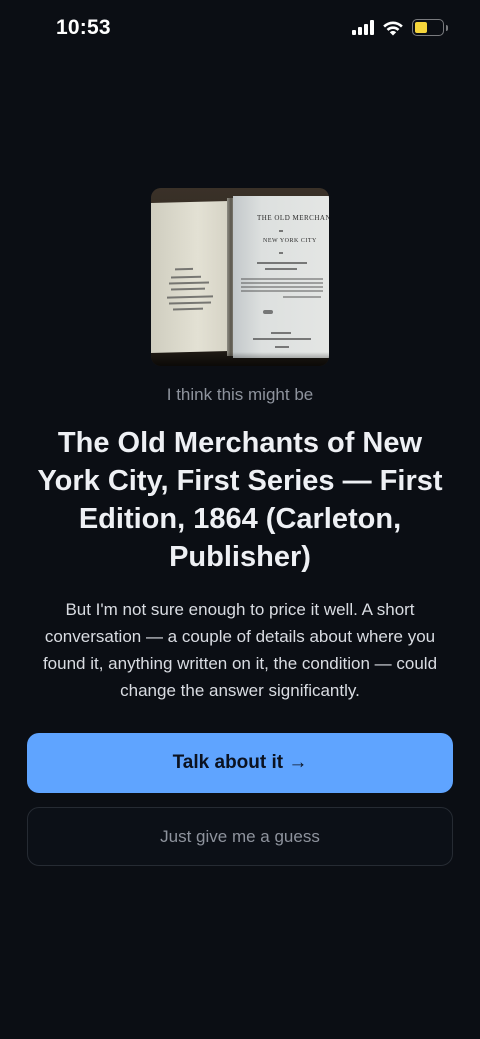 Image resolution: width=480 pixels, height=1039 pixels. Describe the element at coordinates (421, 27) in the screenshot. I see `battery-fill` at that location.